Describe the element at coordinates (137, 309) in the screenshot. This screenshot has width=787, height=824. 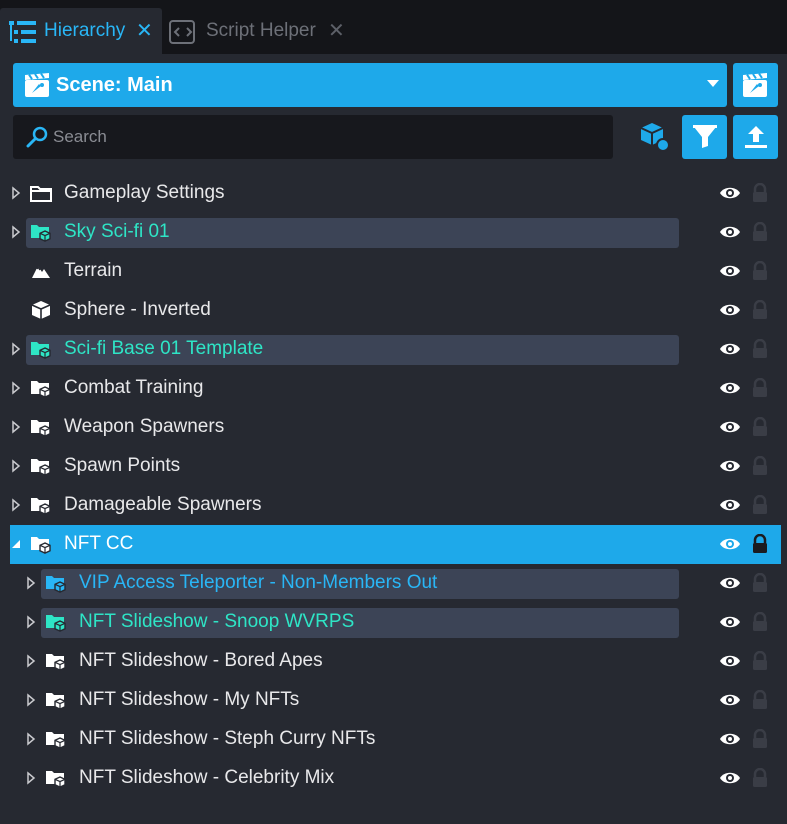
I see `tree-row-label: Sphere - Inverted` at that location.